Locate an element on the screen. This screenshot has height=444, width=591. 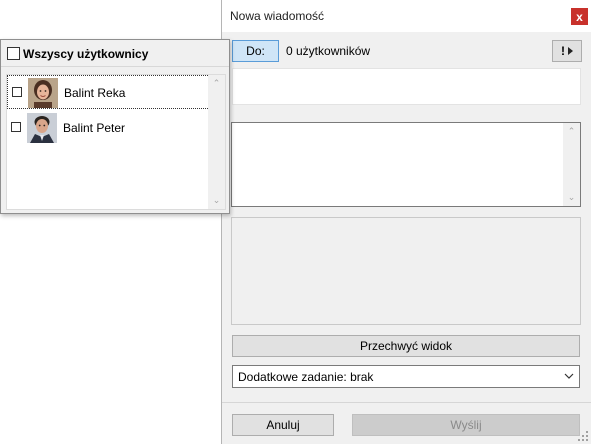
resize-grip-icon is located at coordinates (583, 436).